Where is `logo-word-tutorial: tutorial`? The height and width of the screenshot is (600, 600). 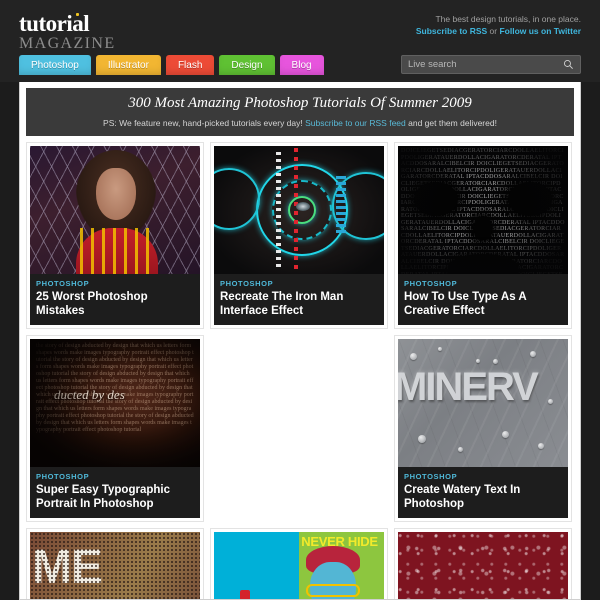 logo-word-tutorial: tutorial is located at coordinates (54, 23).